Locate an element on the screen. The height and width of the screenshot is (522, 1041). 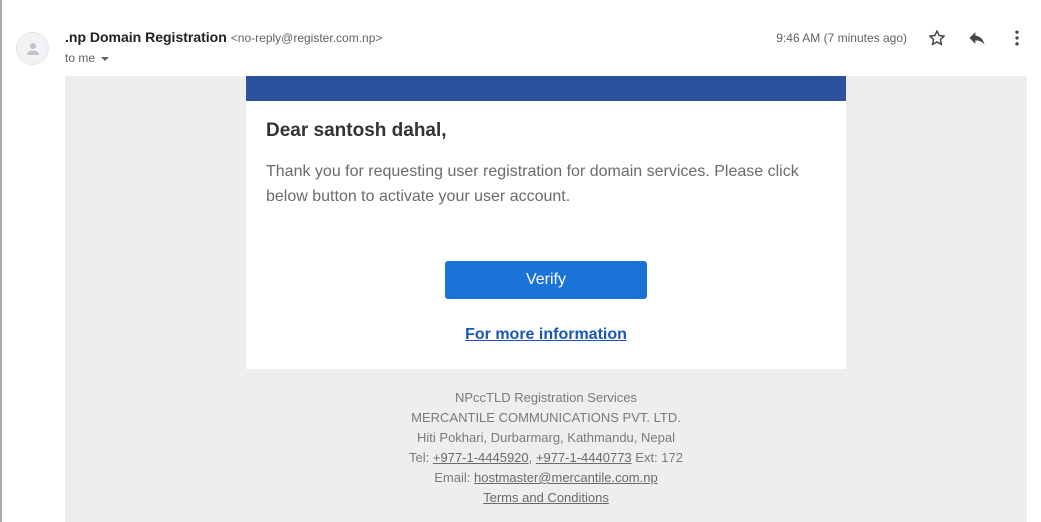
person-icon is located at coordinates (32, 48).